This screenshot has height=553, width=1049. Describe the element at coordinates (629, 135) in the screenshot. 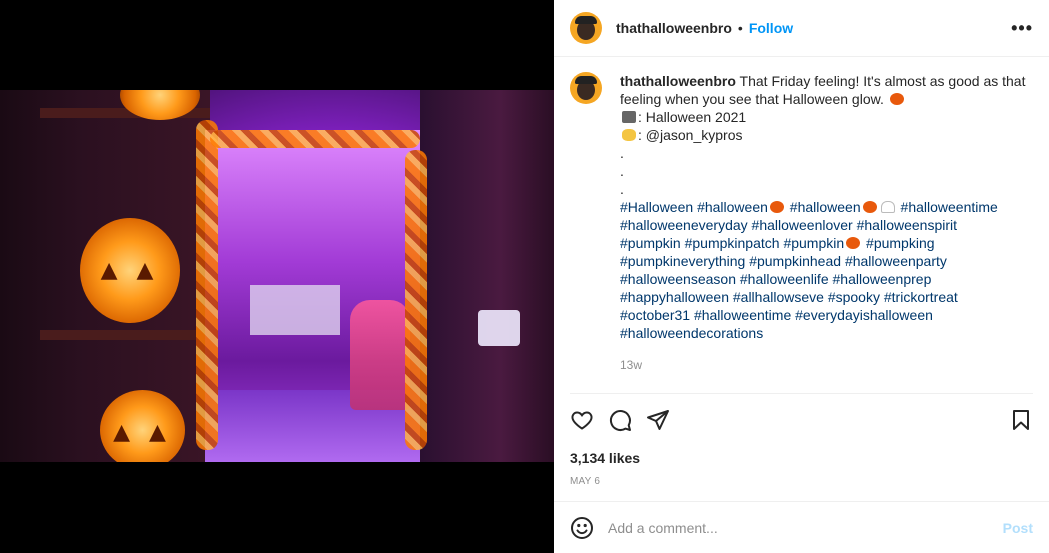

I see `person-emoji-icon` at that location.